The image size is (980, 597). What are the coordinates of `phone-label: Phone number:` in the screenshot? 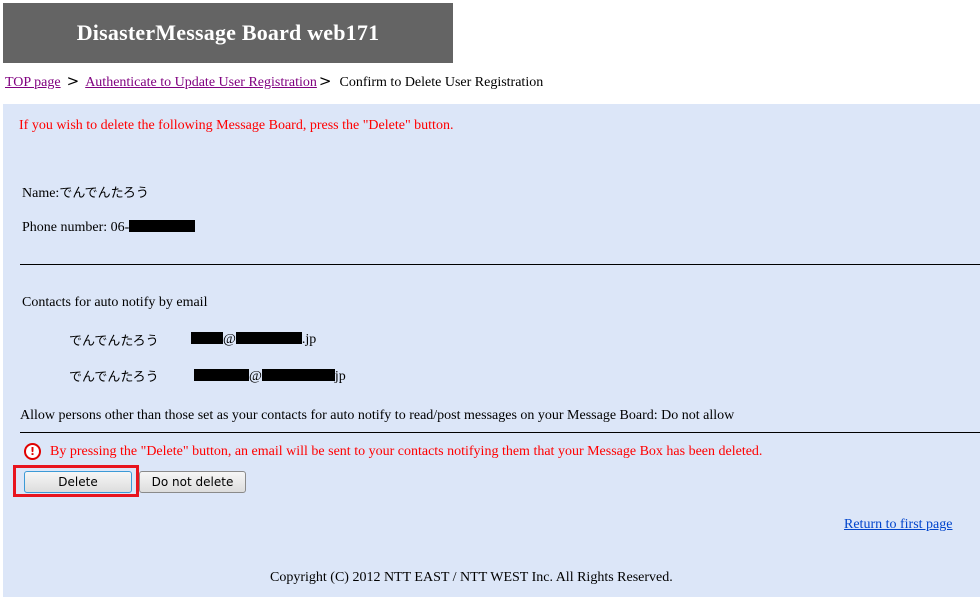 It's located at (65, 227).